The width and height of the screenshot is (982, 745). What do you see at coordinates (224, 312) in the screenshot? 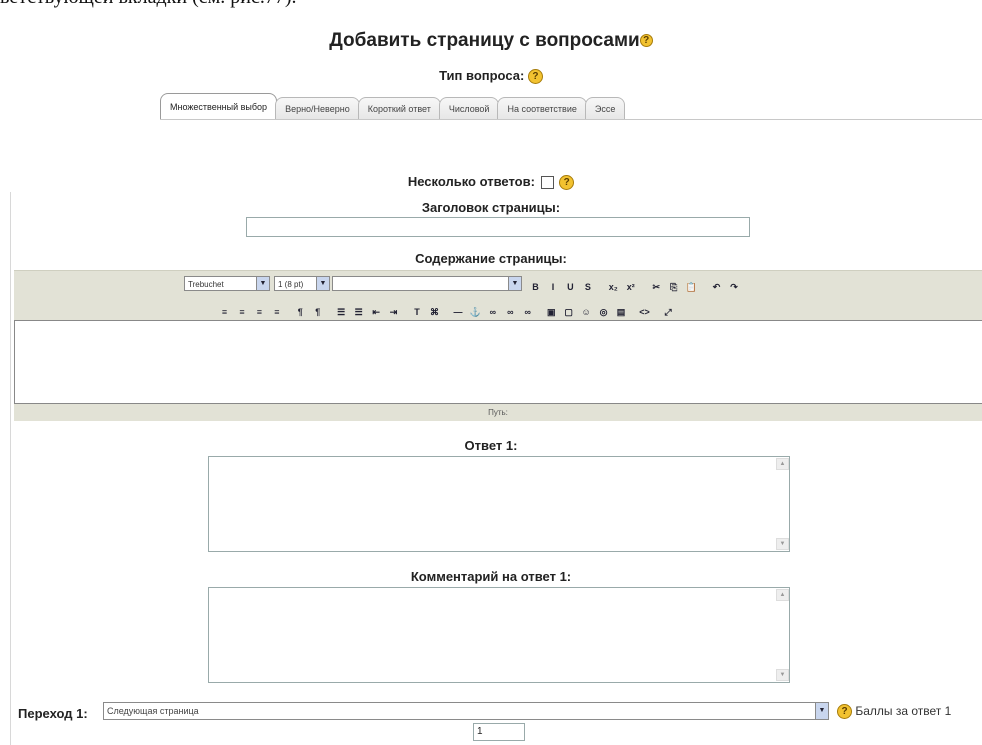
I see `align-left-icon: ≡` at bounding box center [224, 312].